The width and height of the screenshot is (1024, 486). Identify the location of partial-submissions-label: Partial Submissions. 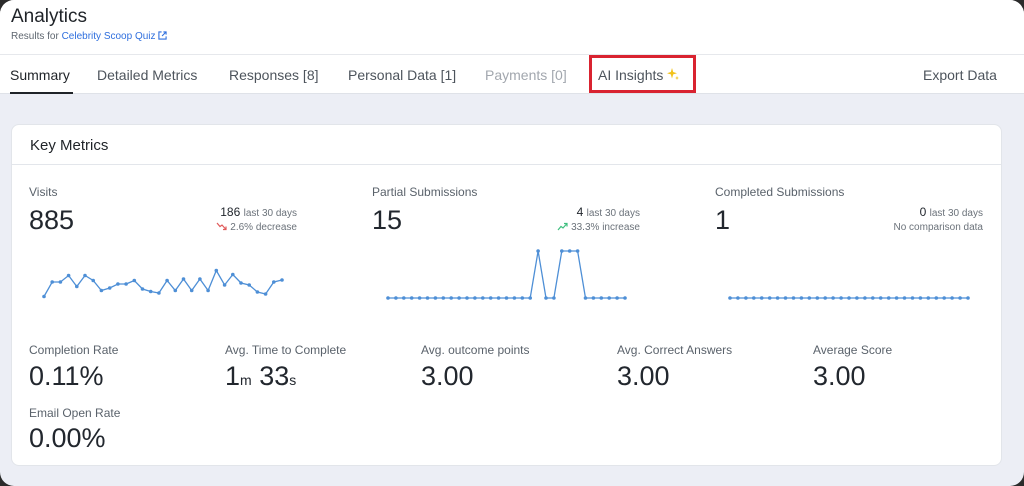
(425, 192).